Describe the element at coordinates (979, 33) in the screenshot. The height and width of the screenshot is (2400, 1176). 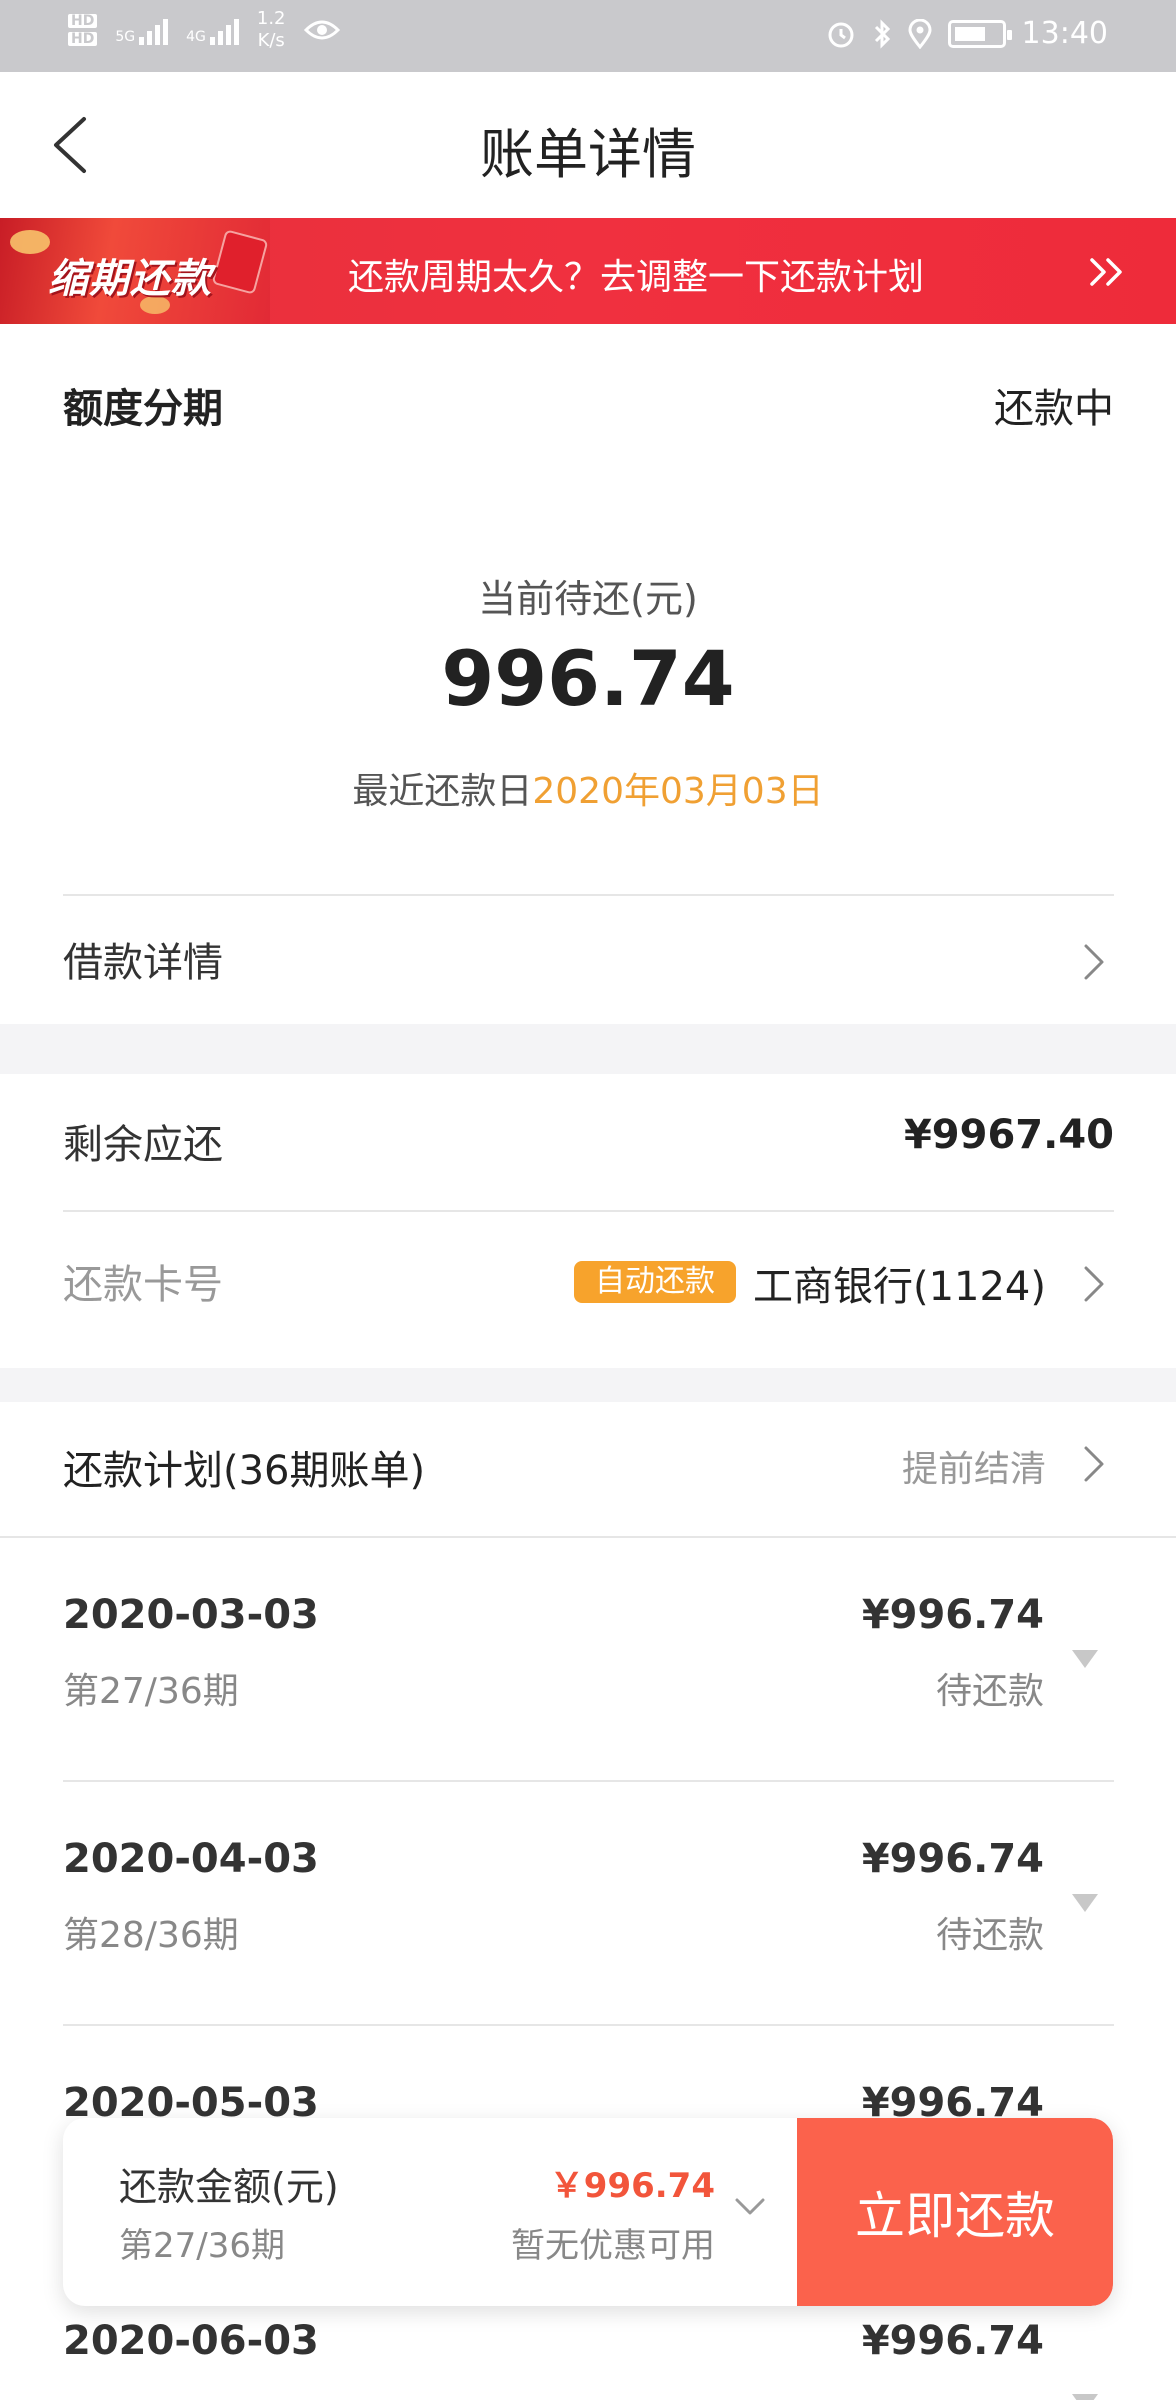
I see `battery-icon` at that location.